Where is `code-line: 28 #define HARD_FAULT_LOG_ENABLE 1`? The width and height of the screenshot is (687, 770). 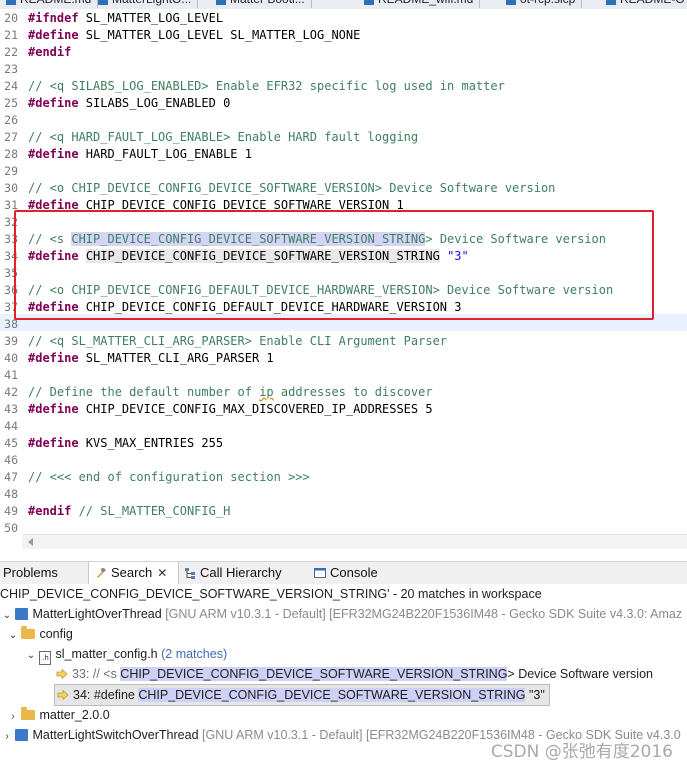
code-line: 28 #define HARD_FAULT_LOG_ENABLE 1 is located at coordinates (343, 154).